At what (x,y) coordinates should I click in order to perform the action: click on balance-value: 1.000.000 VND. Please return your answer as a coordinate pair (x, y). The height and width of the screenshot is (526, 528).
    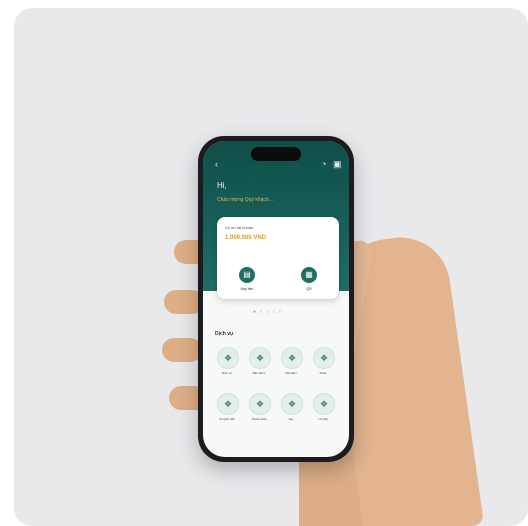
    Looking at the image, I should click on (246, 238).